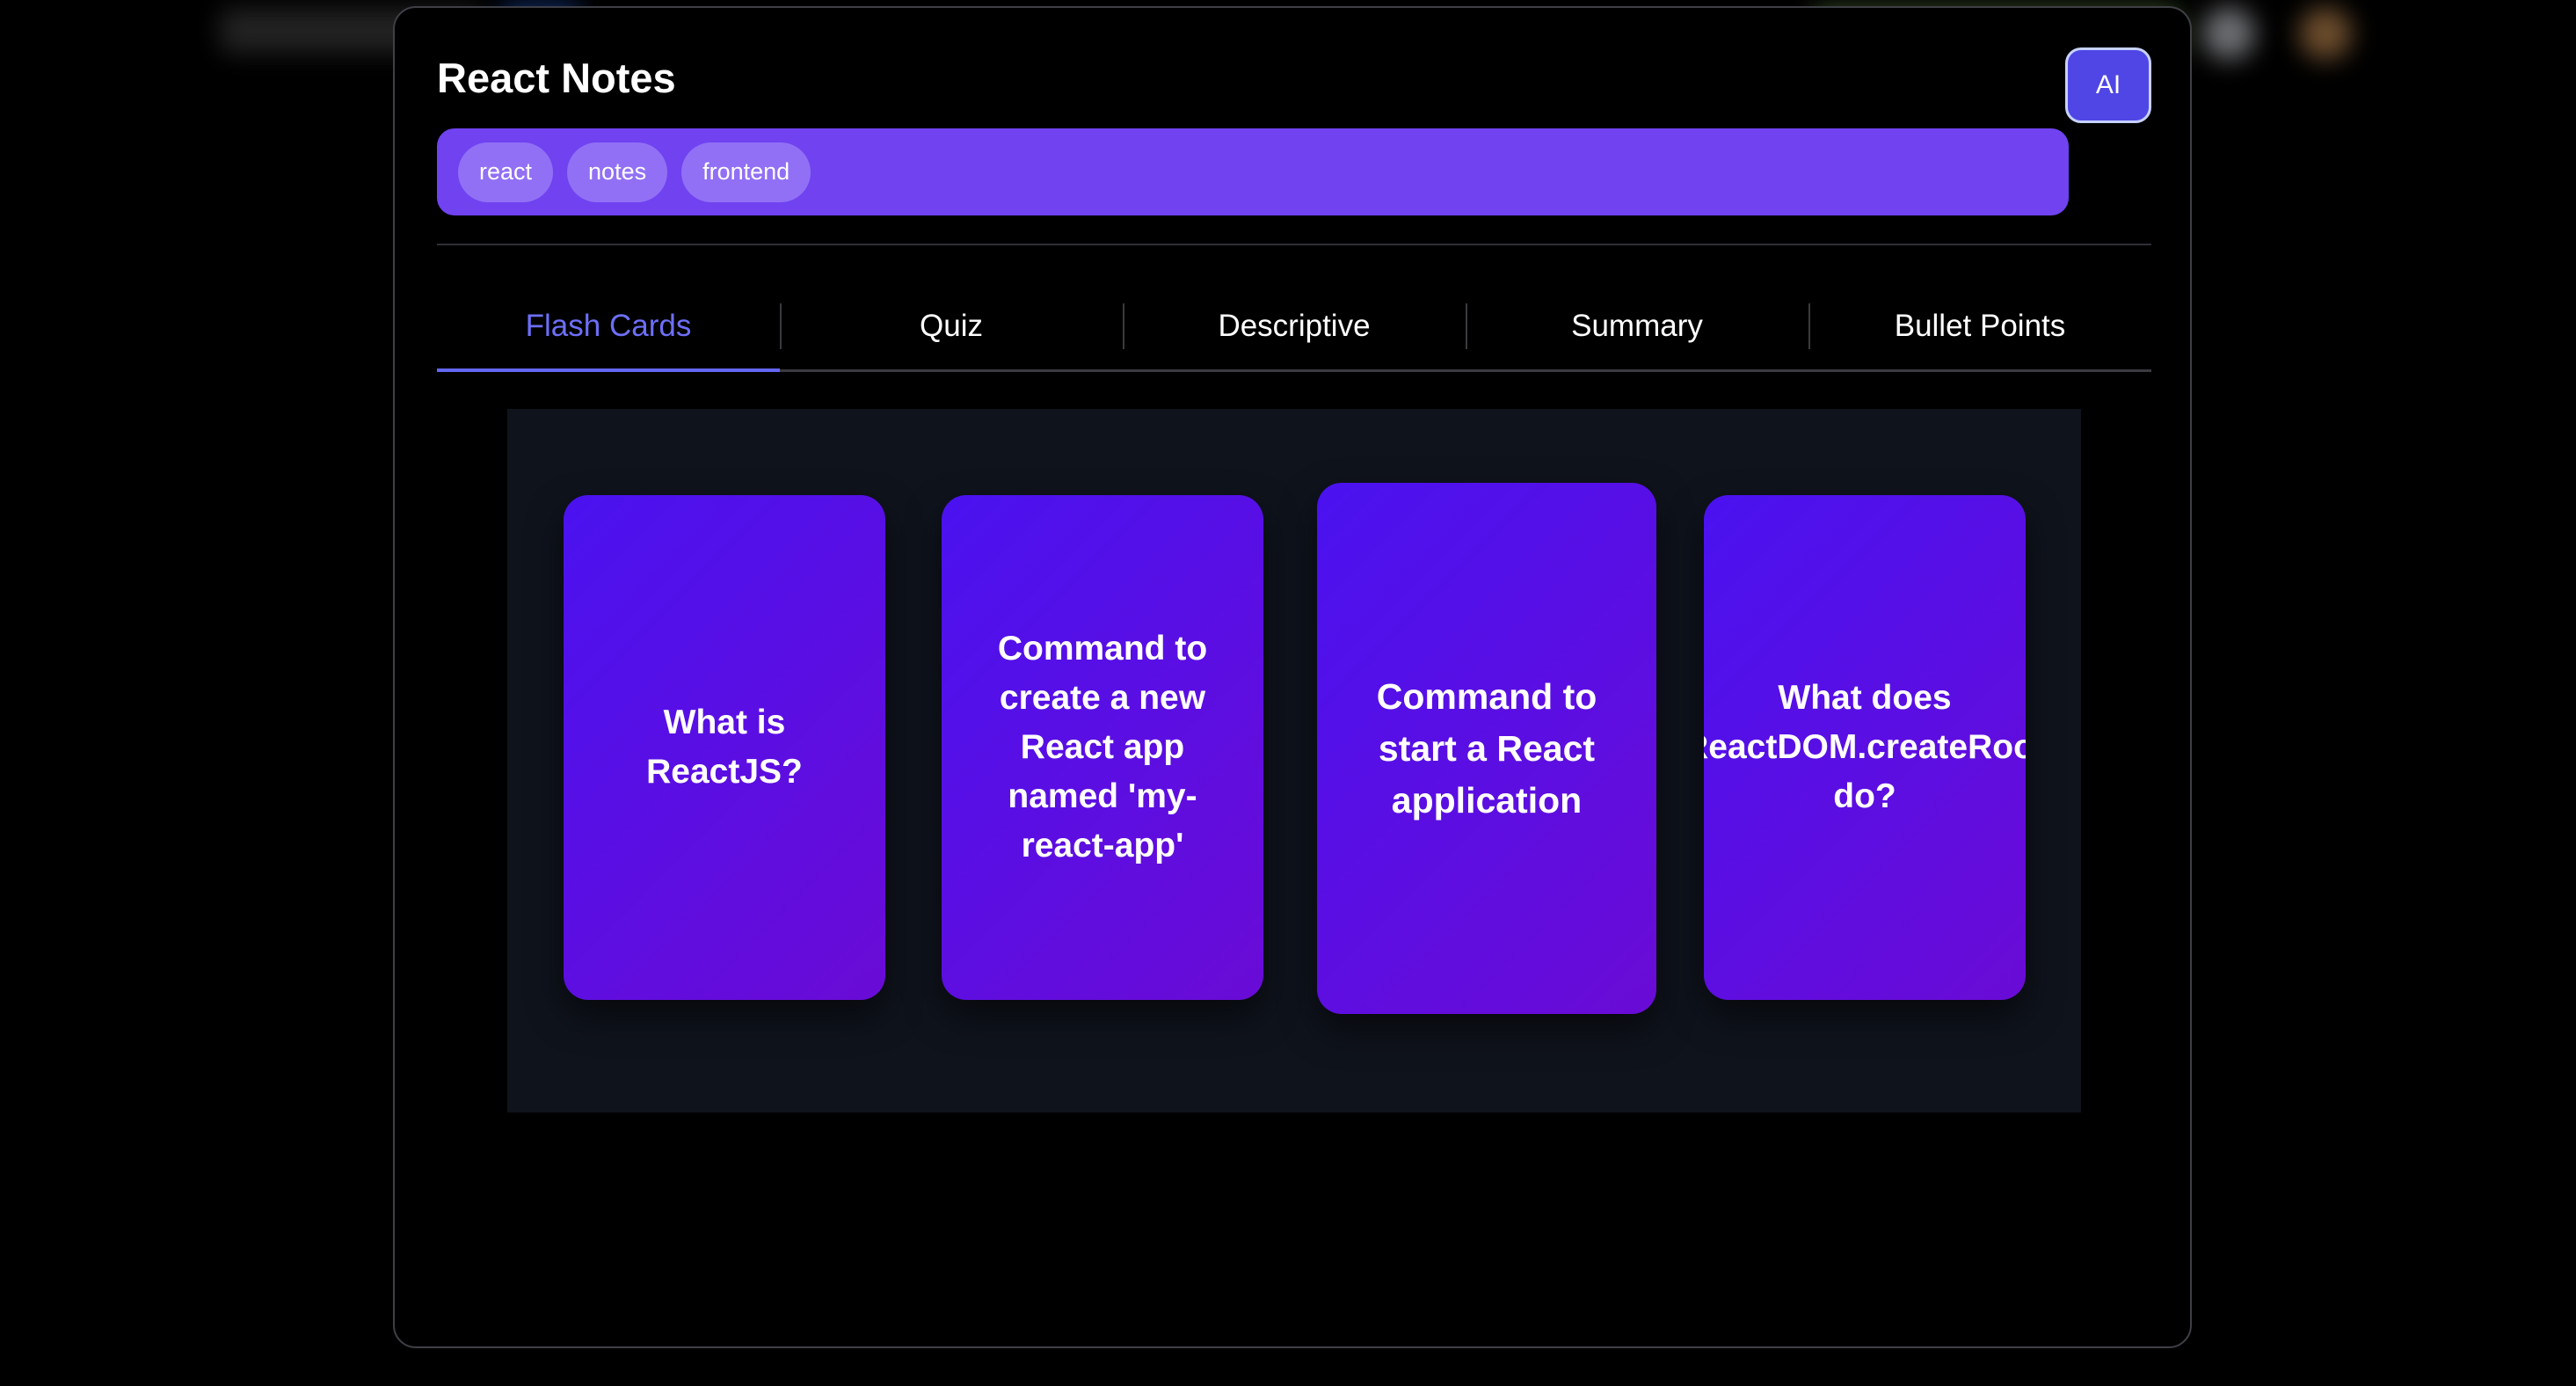 Image resolution: width=2576 pixels, height=1386 pixels. I want to click on flash-card-question: What is ReactJS?, so click(724, 747).